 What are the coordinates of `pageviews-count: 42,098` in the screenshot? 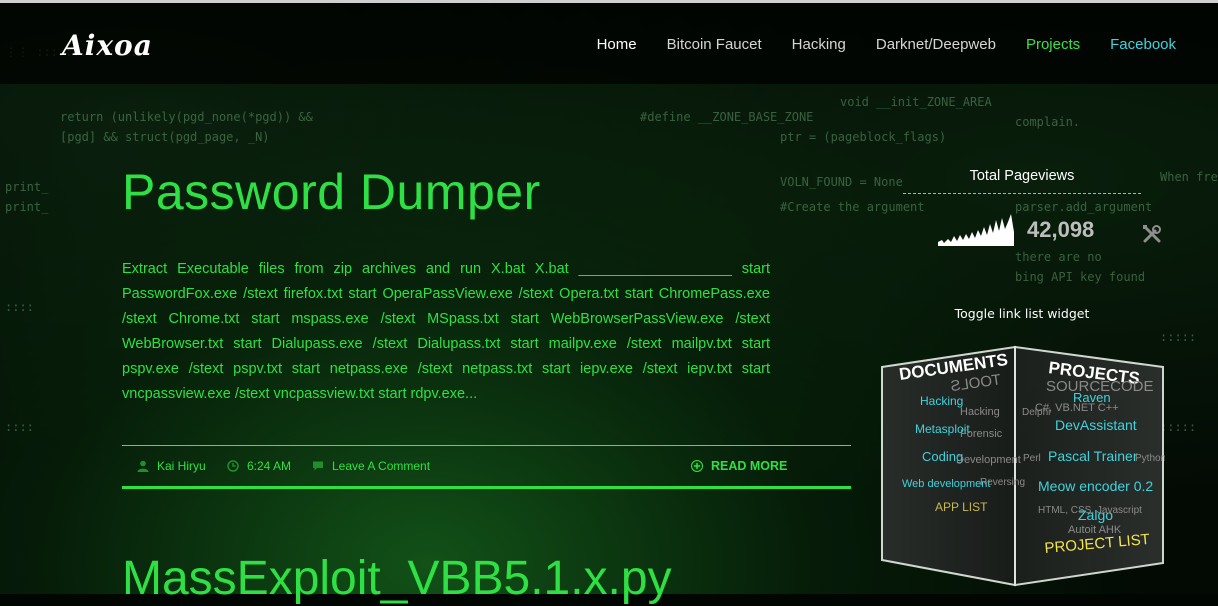 It's located at (1061, 229).